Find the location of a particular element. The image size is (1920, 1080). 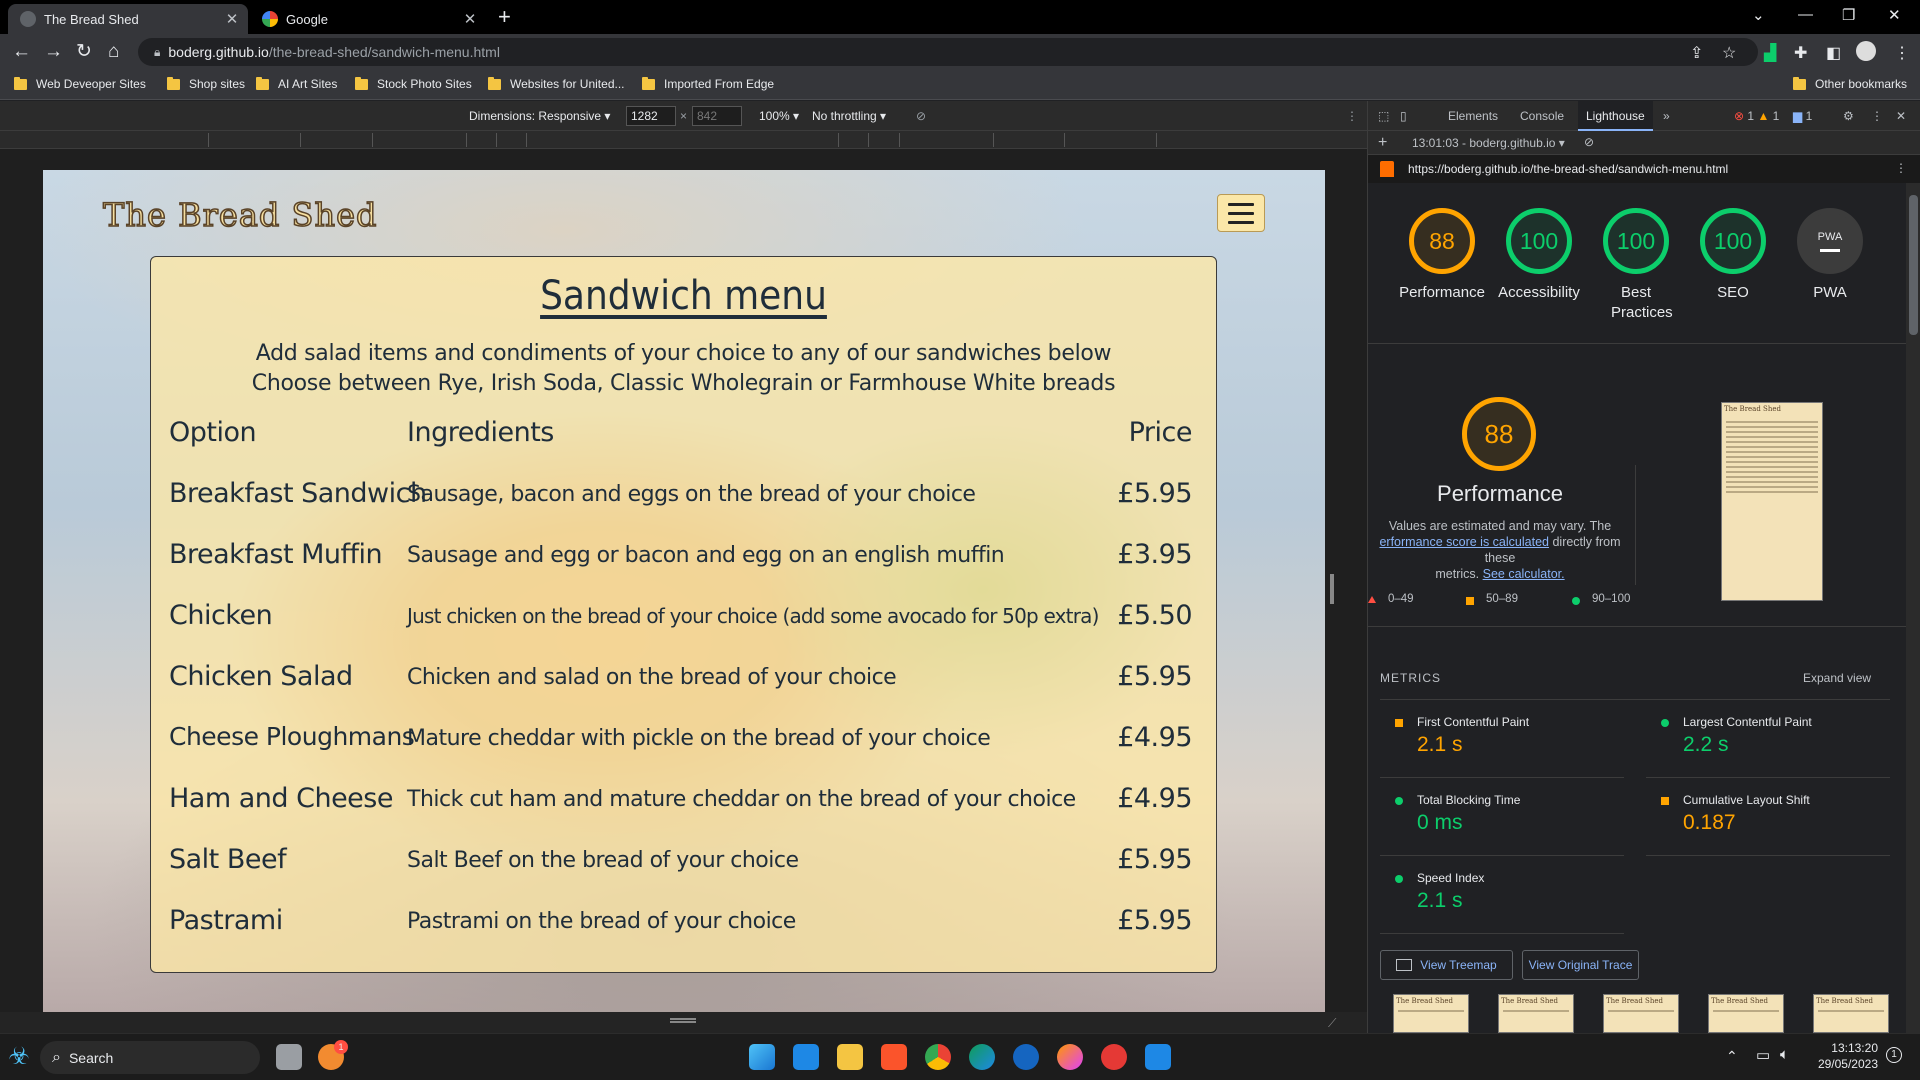

dimensions-select: Dimensions: Responsive ▾ is located at coordinates (539, 116).